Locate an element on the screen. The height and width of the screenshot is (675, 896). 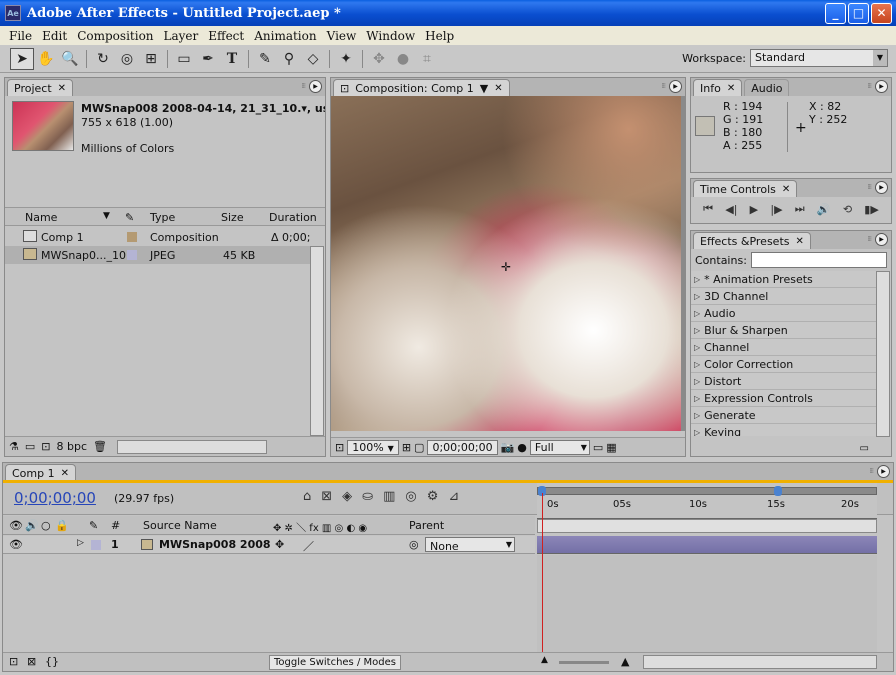
first-frame-icon: ⏮ is located at coordinates (708, 209).